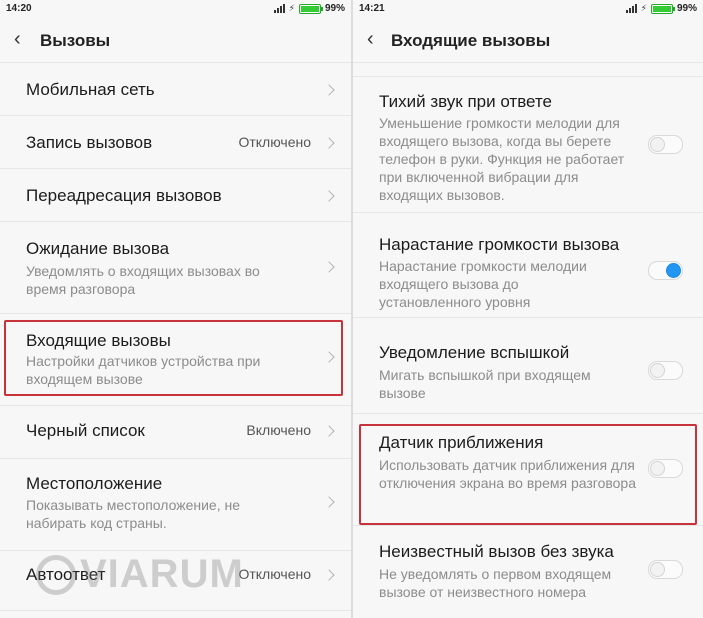 The width and height of the screenshot is (703, 618). What do you see at coordinates (89, 142) in the screenshot?
I see `menu-item-title: Запись вызовов` at bounding box center [89, 142].